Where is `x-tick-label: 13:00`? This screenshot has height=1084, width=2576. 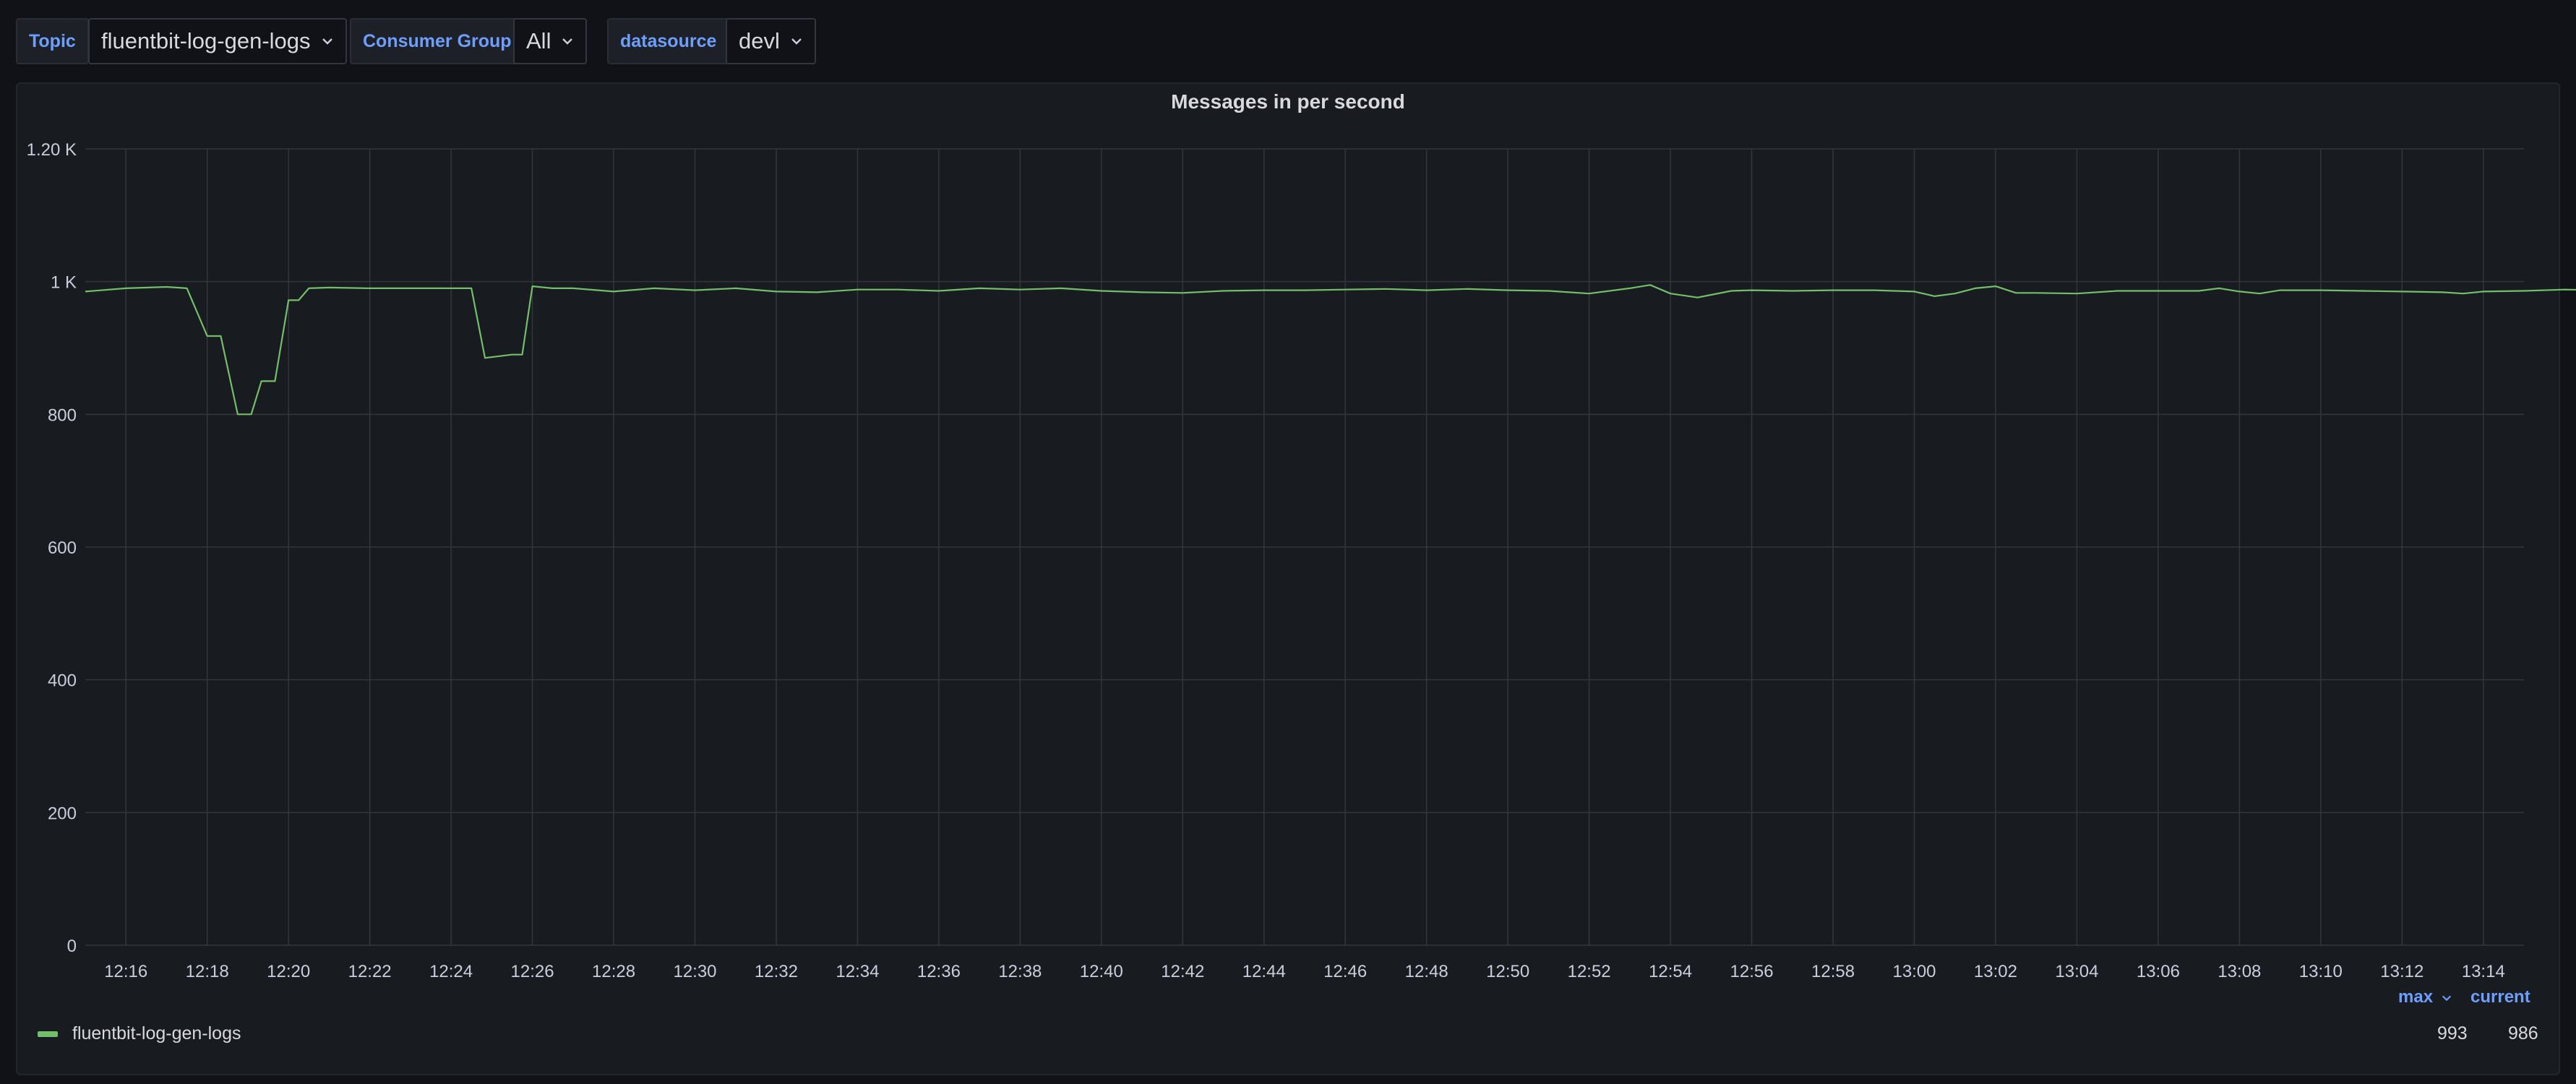 x-tick-label: 13:00 is located at coordinates (1914, 971).